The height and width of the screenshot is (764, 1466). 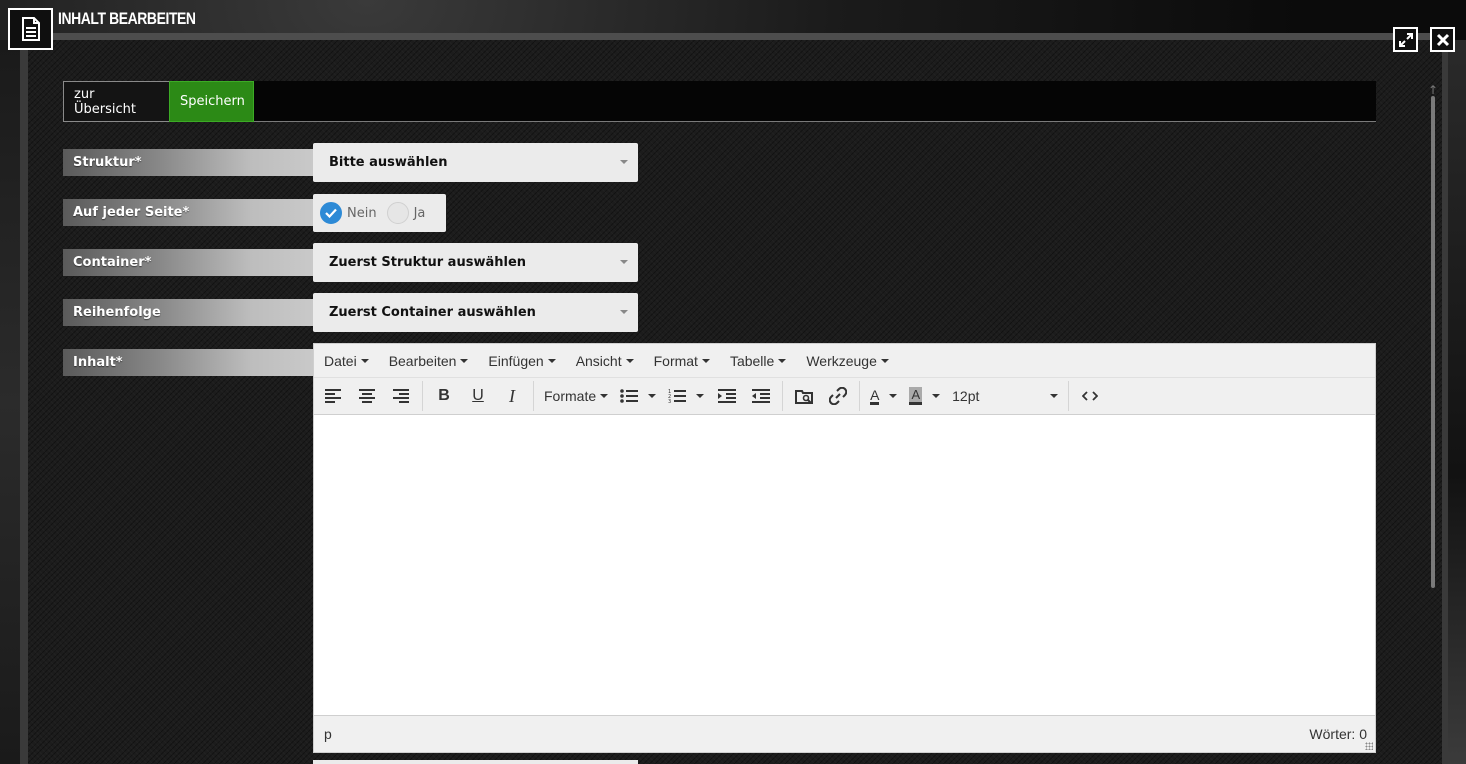 I want to click on struktur-select: Bitte auswählen, so click(x=475, y=162).